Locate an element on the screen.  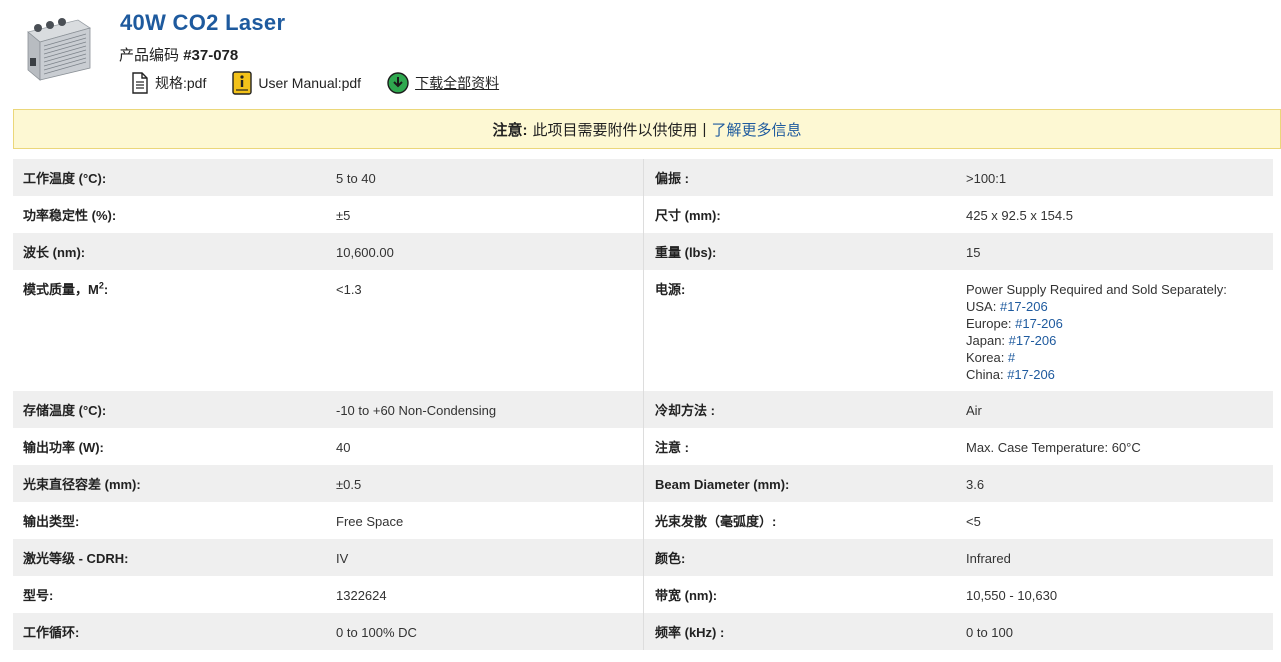
spec-label-main: 模式质量，M is located at coordinates (61, 289).